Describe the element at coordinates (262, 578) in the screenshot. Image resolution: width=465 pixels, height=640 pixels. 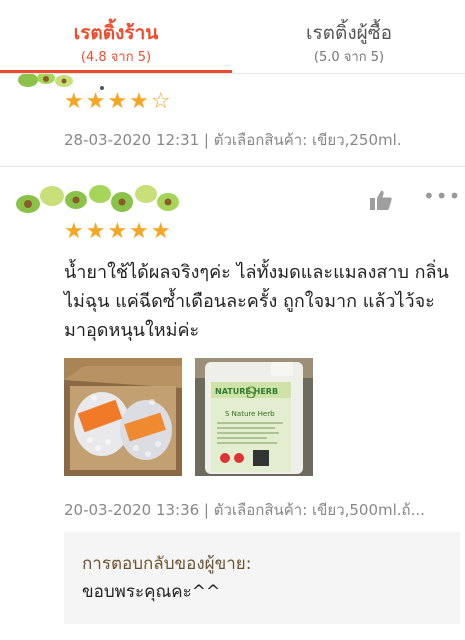
I see `seller-reply: การตอบกลับของผู้ขาย: ขอบพระคุณคะ^^` at that location.